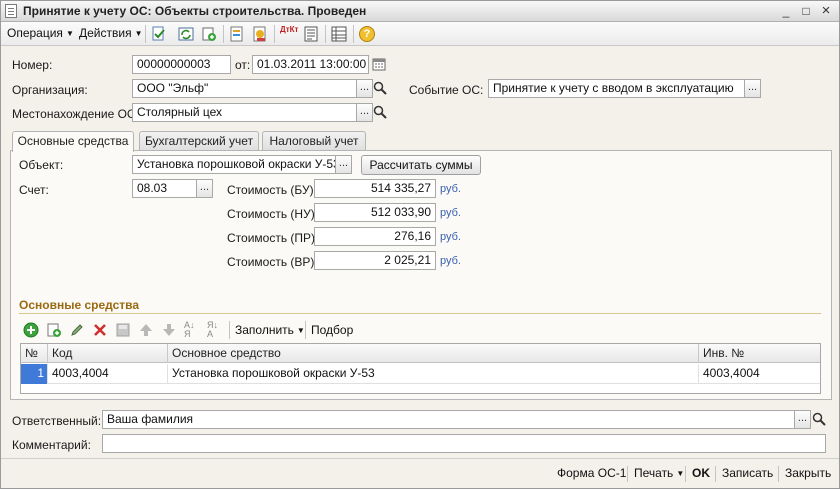  Describe the element at coordinates (379, 64) in the screenshot. I see `calendar-icon` at that location.